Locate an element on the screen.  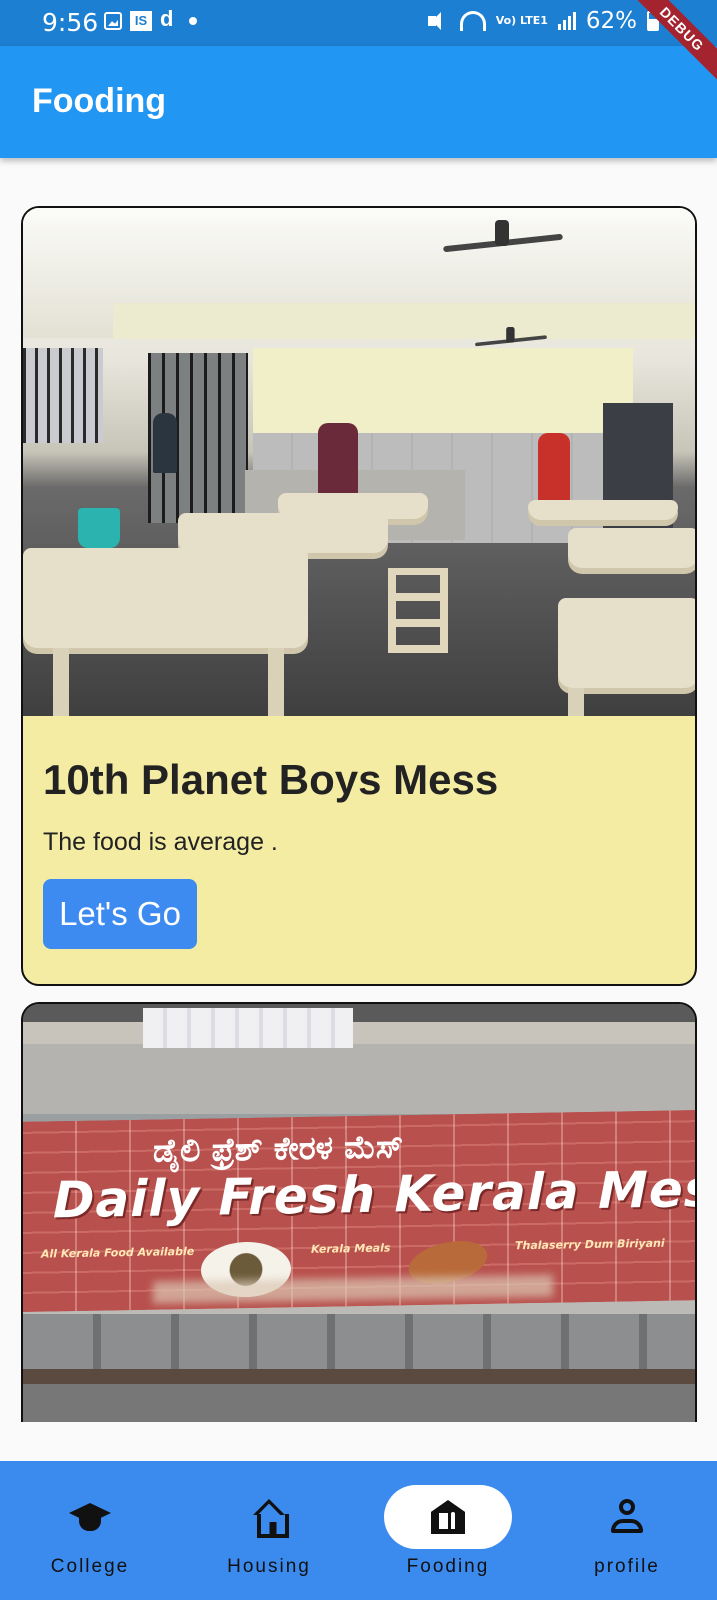
nav-item-college: College is located at coordinates (90, 1535).